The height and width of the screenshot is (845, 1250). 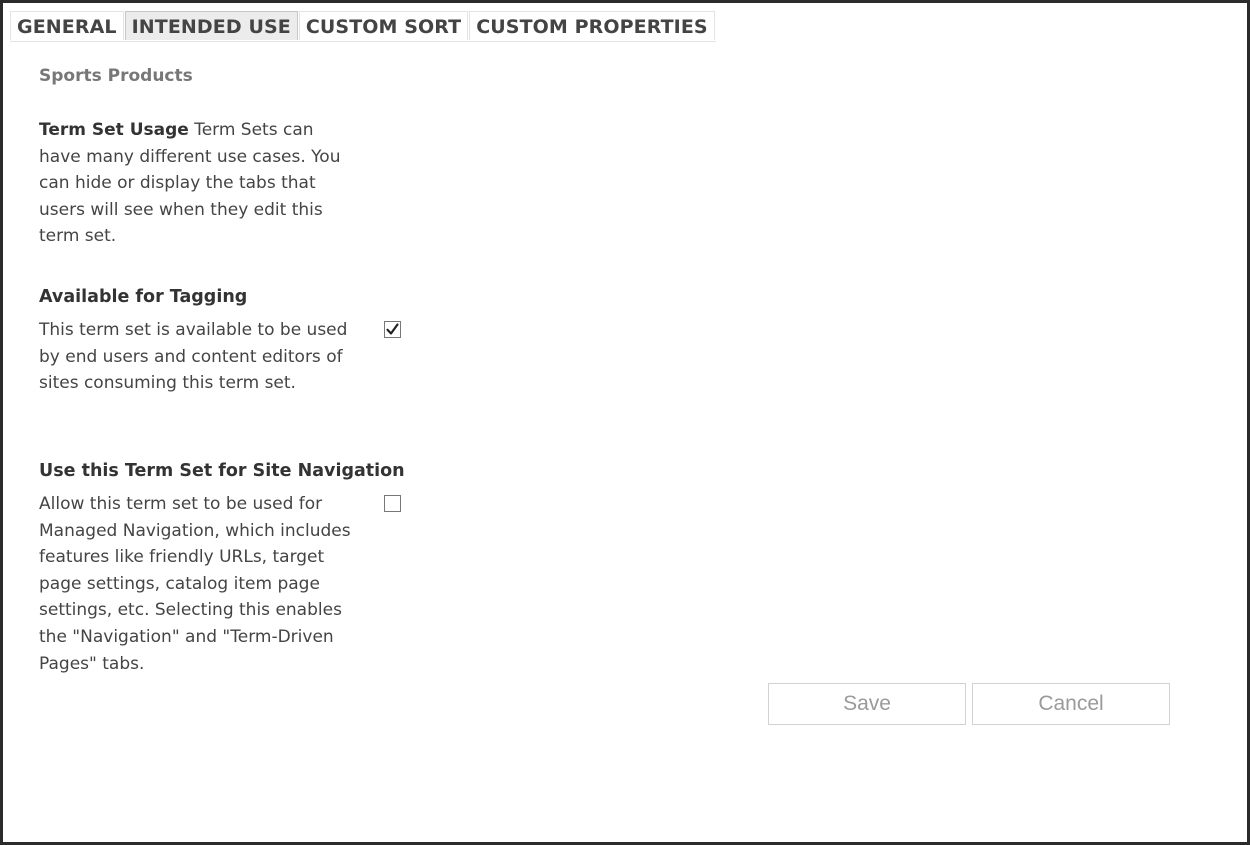 What do you see at coordinates (592, 25) in the screenshot?
I see `tab-custom-properties: CUSTOM PROPERTIES` at bounding box center [592, 25].